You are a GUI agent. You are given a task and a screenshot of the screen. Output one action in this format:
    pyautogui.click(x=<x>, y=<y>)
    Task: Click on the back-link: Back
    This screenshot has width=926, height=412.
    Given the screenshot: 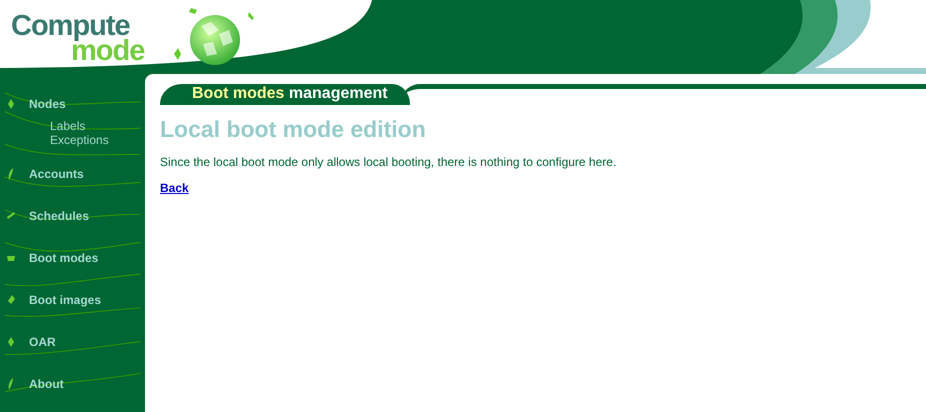 What is the action you would take?
    pyautogui.click(x=174, y=188)
    